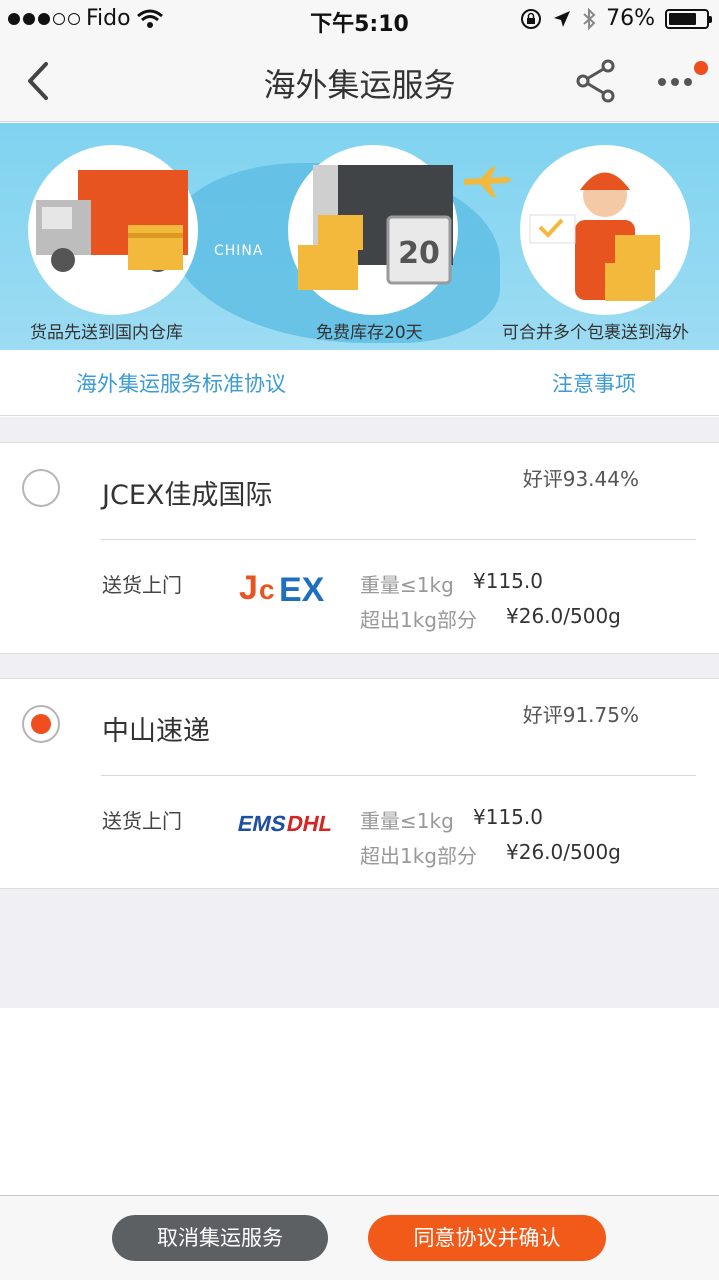 This screenshot has height=1280, width=719. What do you see at coordinates (359, 1237) in the screenshot?
I see `bottom-action-bar: 取消集运服务 同意协议并确认` at bounding box center [359, 1237].